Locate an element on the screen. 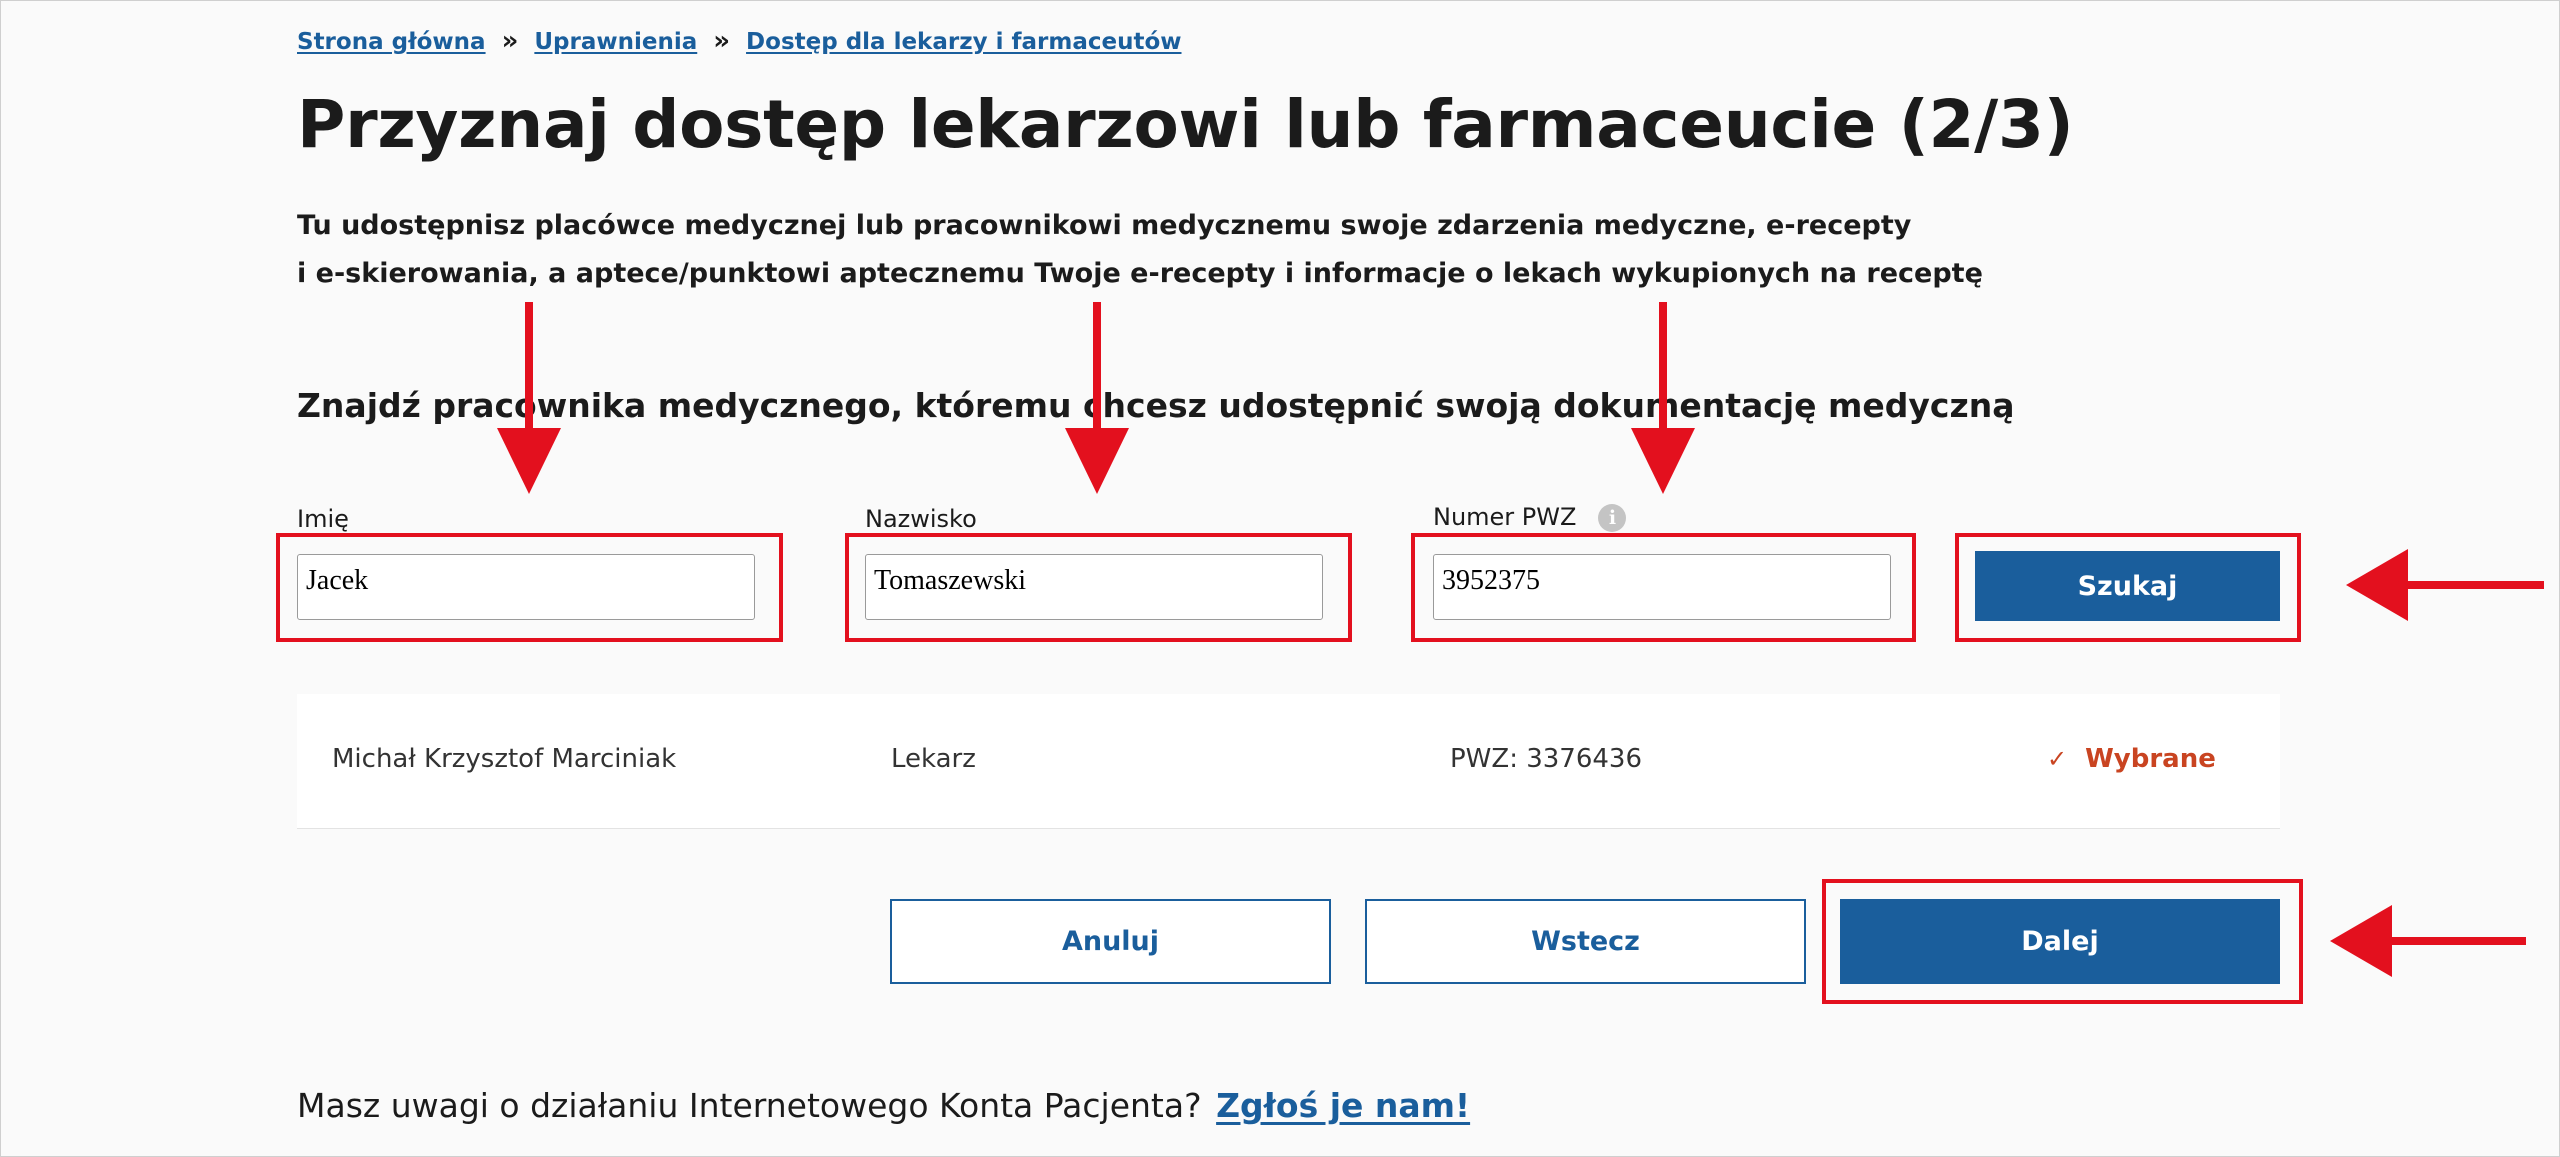 Image resolution: width=2560 pixels, height=1157 pixels. result-role: Lekarz is located at coordinates (933, 759).